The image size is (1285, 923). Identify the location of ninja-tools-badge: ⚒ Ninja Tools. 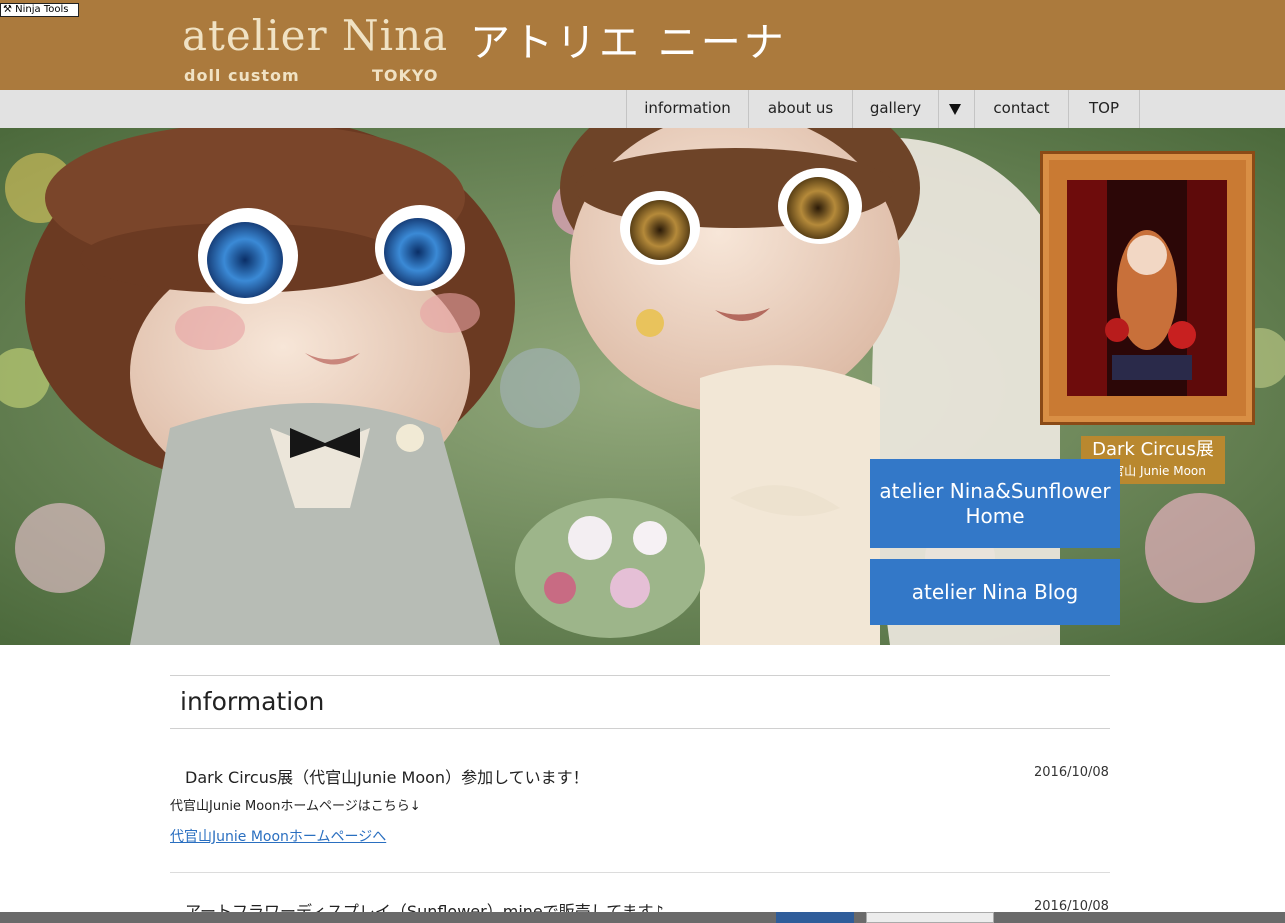
(39, 10).